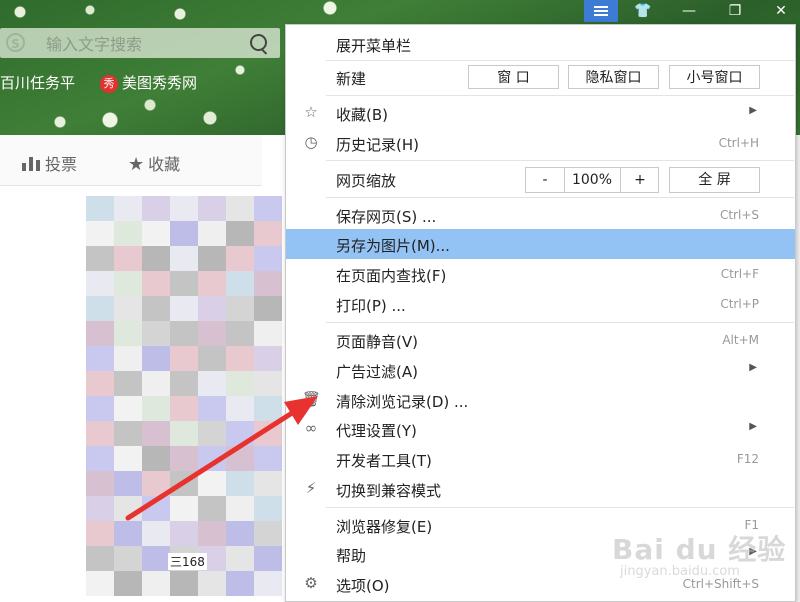 This screenshot has height=602, width=800. What do you see at coordinates (49, 163) in the screenshot?
I see `tab-vote: 投票` at bounding box center [49, 163].